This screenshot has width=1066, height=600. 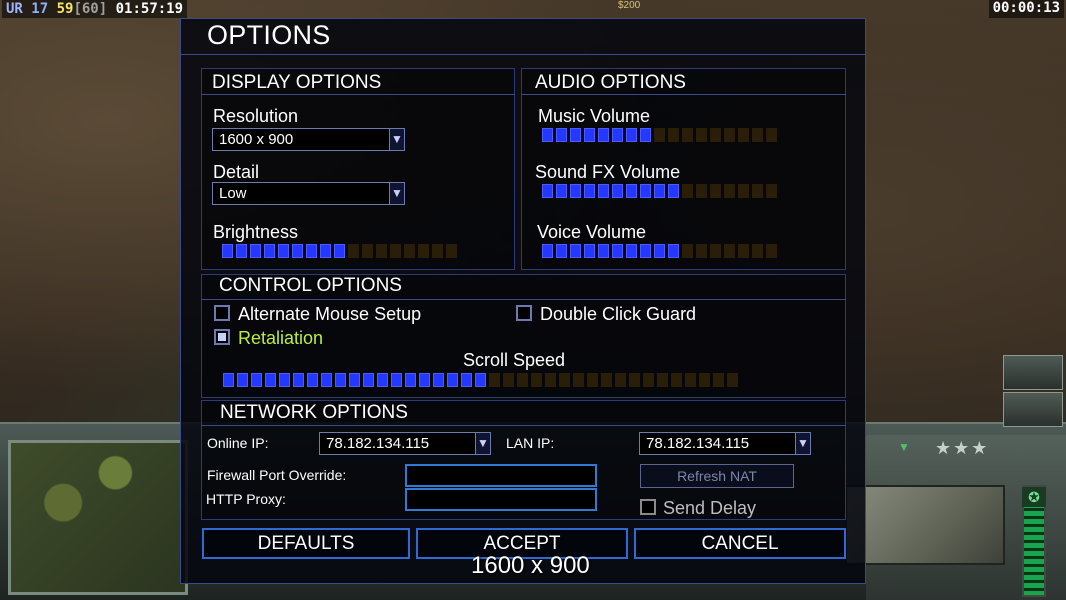 I want to click on collapse-arrow-icon: ▼, so click(x=904, y=447).